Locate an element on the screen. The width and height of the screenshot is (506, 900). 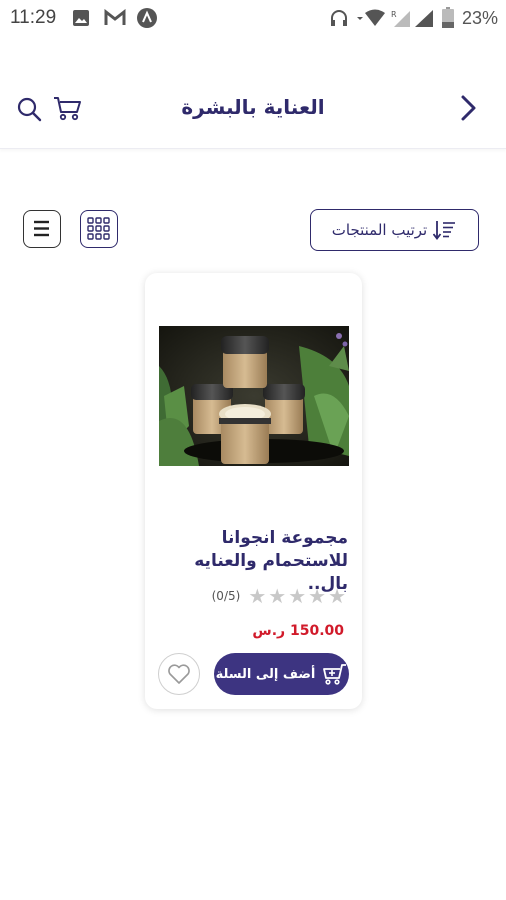
heart-icon is located at coordinates (179, 674).